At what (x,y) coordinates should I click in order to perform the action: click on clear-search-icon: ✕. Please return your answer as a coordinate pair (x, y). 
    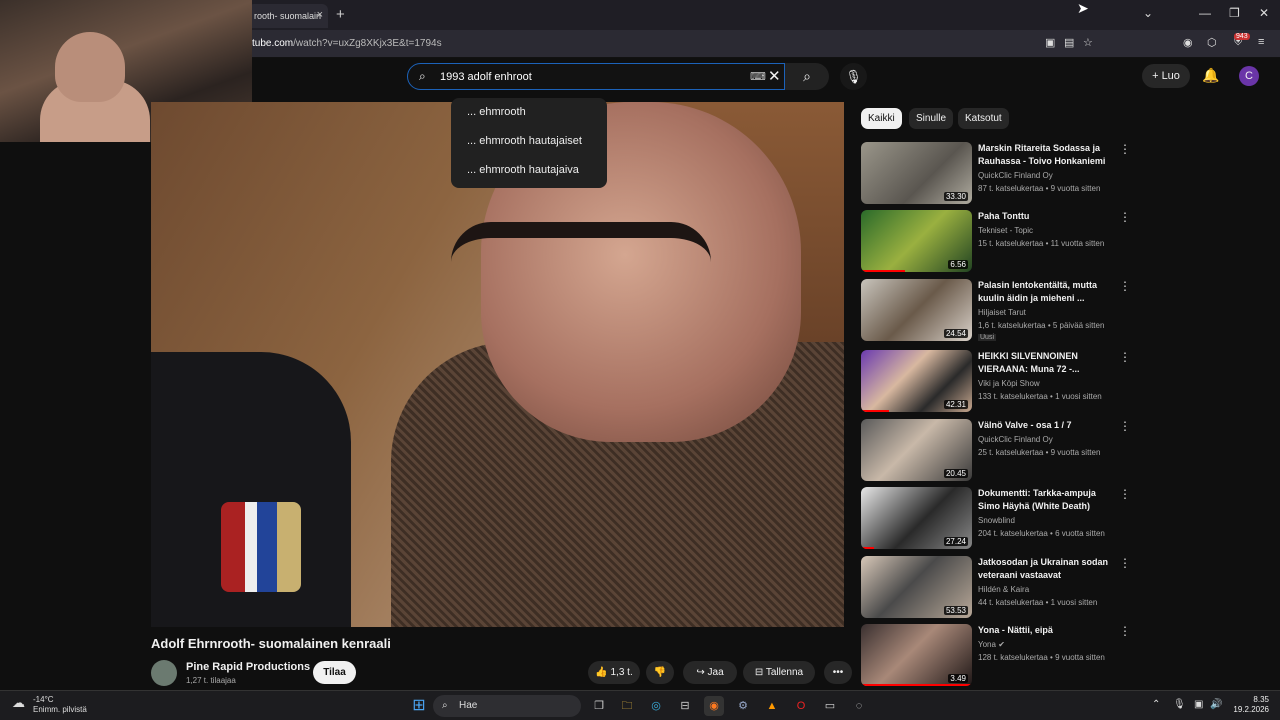
    Looking at the image, I should click on (774, 76).